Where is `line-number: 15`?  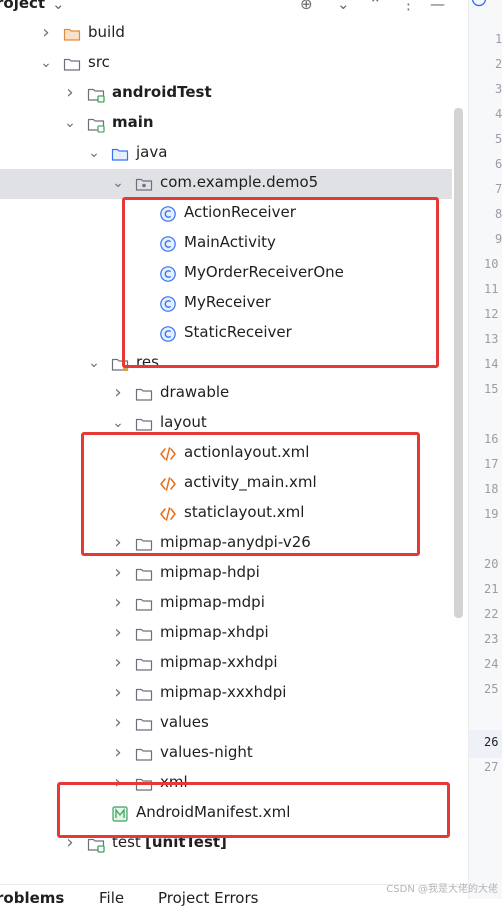
line-number: 15 is located at coordinates (491, 389).